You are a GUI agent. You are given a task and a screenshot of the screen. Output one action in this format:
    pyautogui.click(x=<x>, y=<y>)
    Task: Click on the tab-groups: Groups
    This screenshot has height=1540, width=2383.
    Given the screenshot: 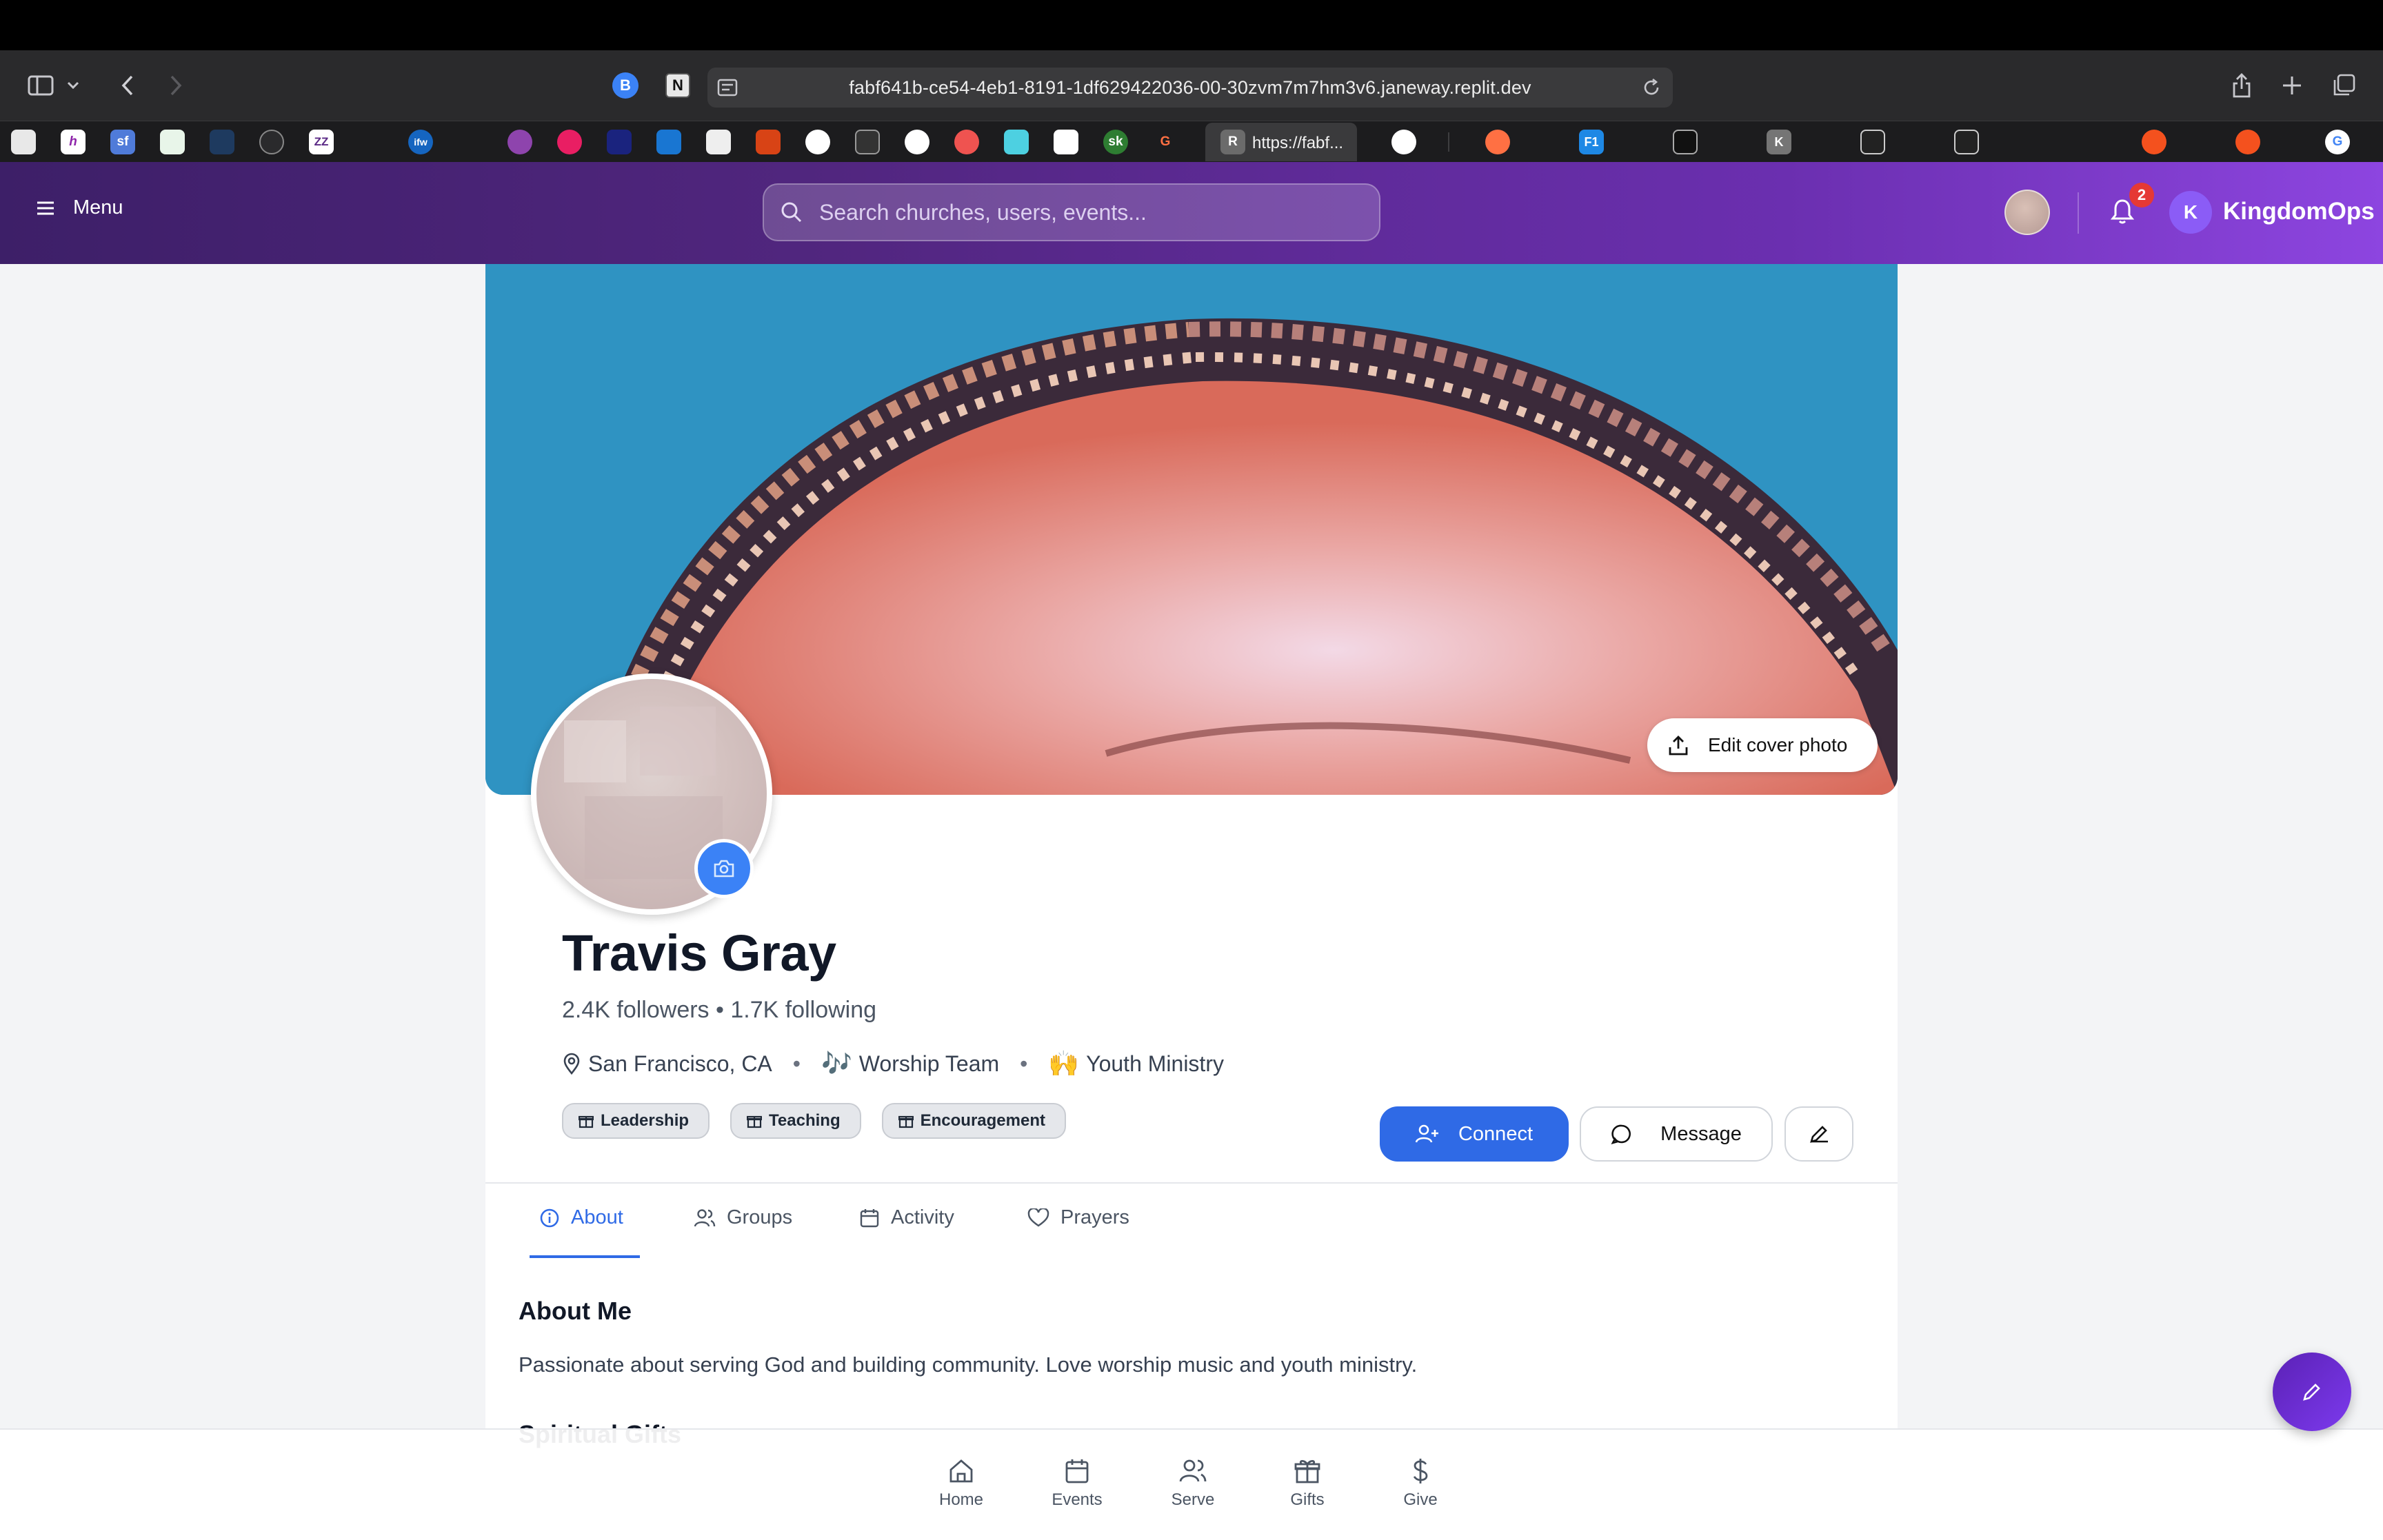 What is the action you would take?
    pyautogui.click(x=743, y=1218)
    